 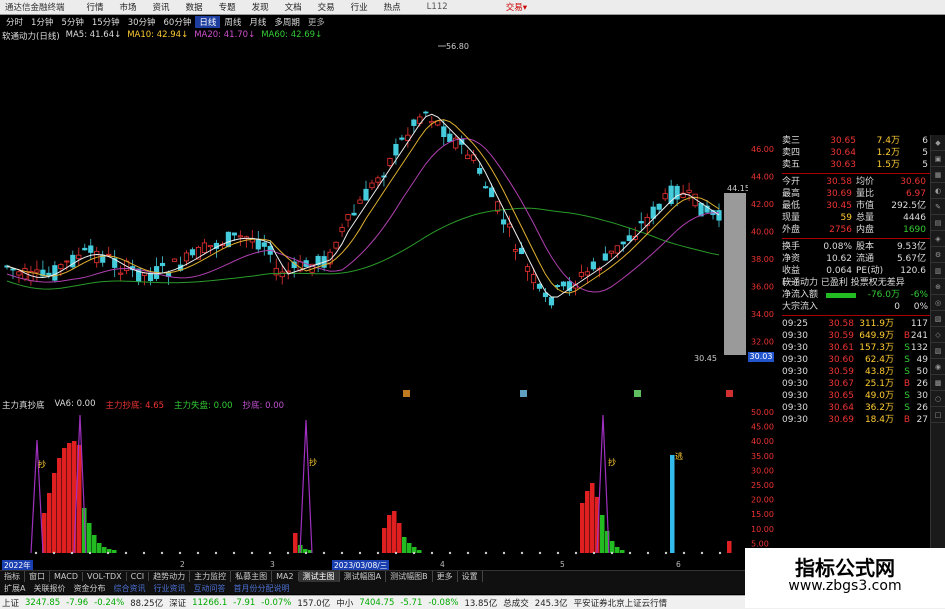 What do you see at coordinates (257, 22) in the screenshot?
I see `period-monthly: 月线` at bounding box center [257, 22].